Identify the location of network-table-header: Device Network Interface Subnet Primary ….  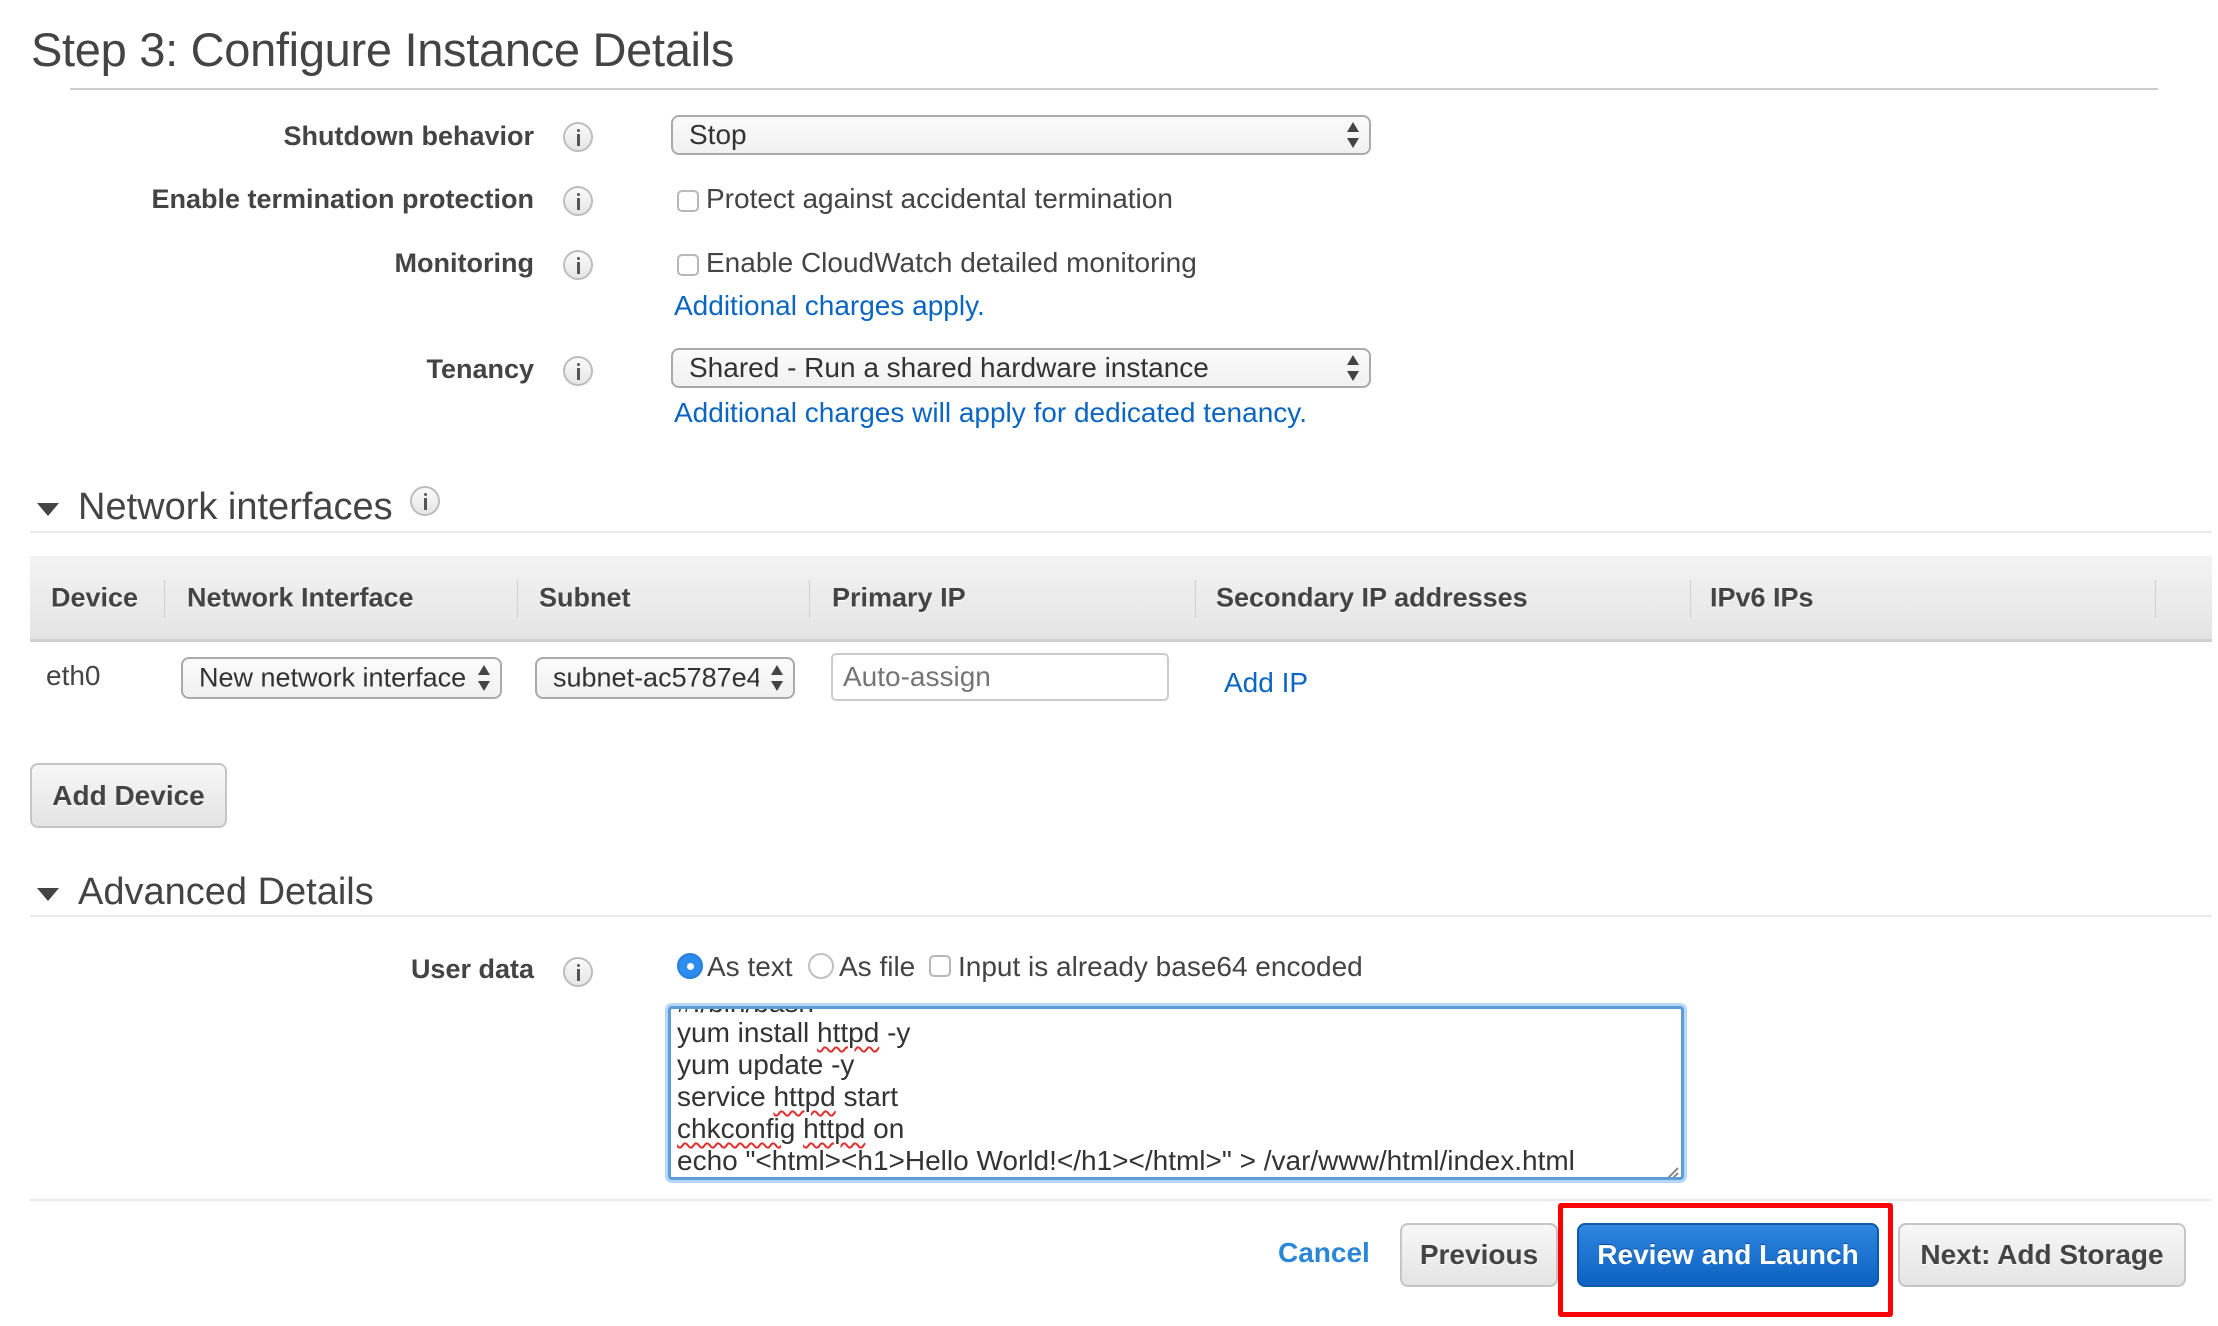
(1121, 599).